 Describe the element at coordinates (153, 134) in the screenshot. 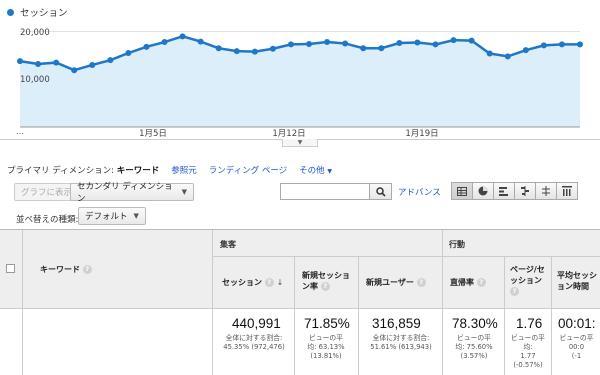

I see `x-tick-label: 1月5日` at that location.